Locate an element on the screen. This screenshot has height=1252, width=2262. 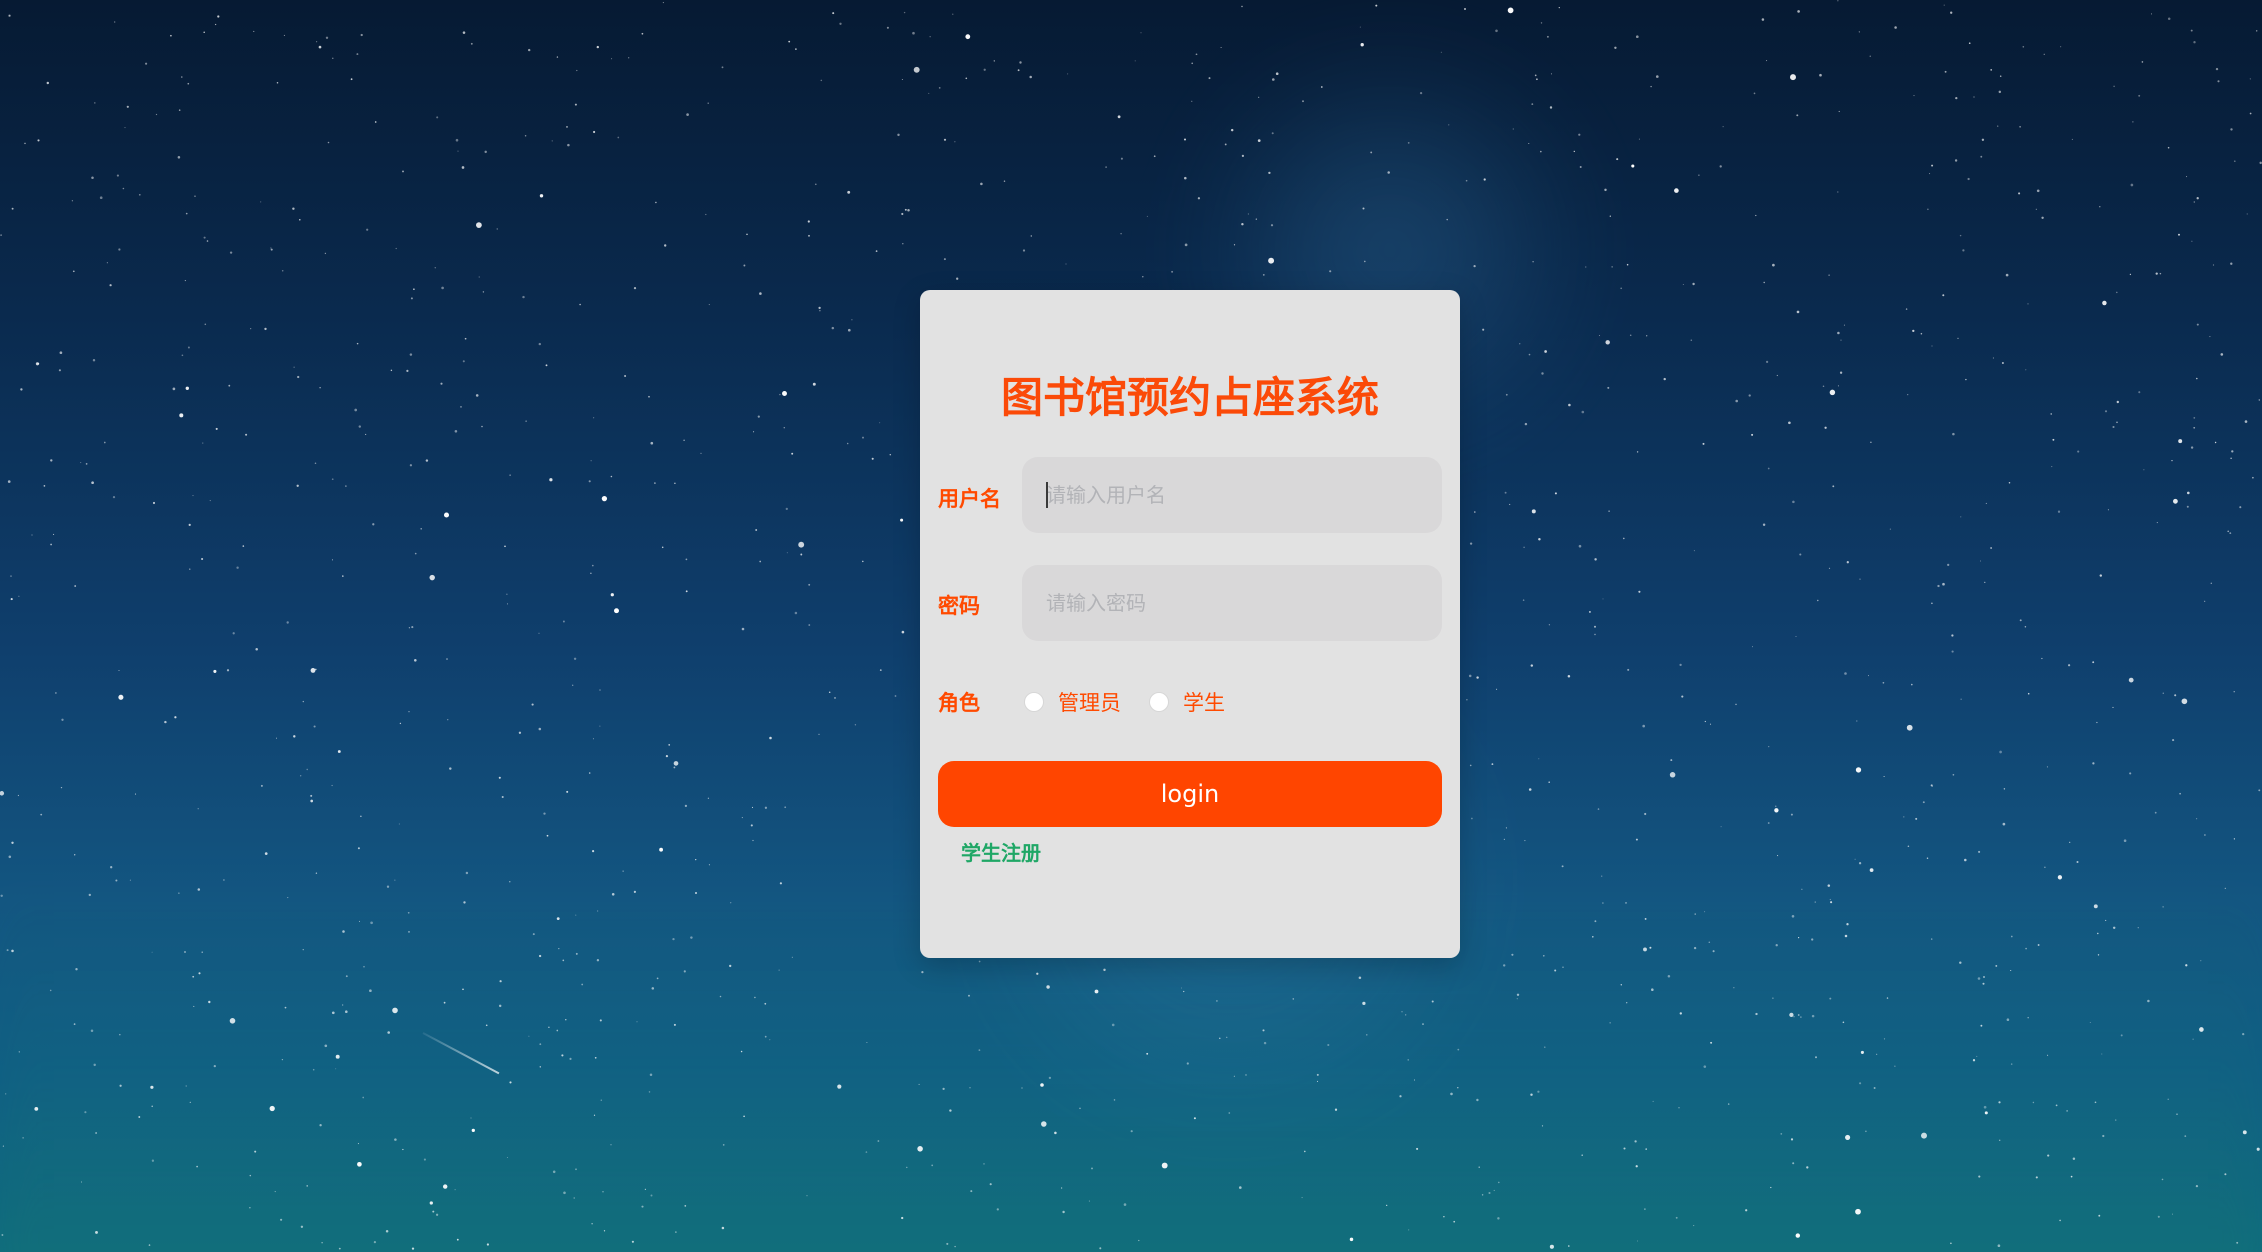
student-radio-label: 学生 is located at coordinates (1204, 702).